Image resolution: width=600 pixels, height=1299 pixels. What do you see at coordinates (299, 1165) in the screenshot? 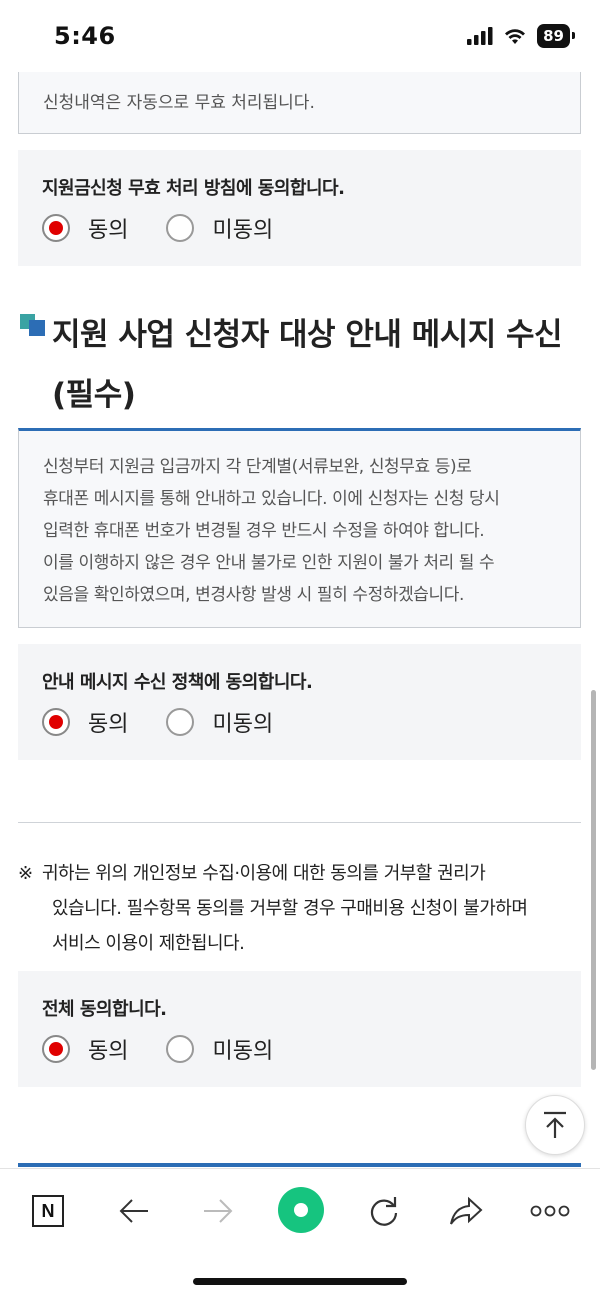
I see `content-bottom-line` at bounding box center [299, 1165].